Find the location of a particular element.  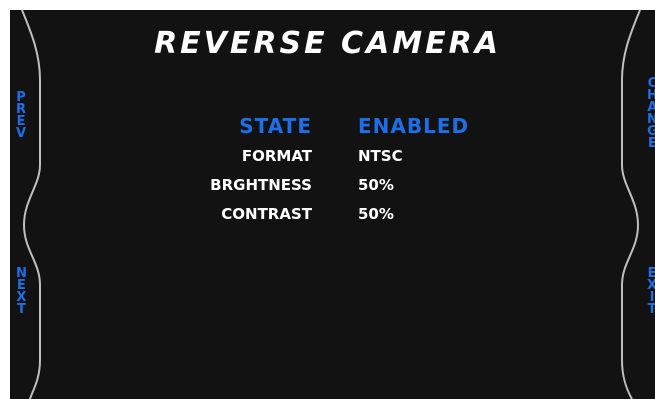

setting-label: FORMAT is located at coordinates (276, 156).